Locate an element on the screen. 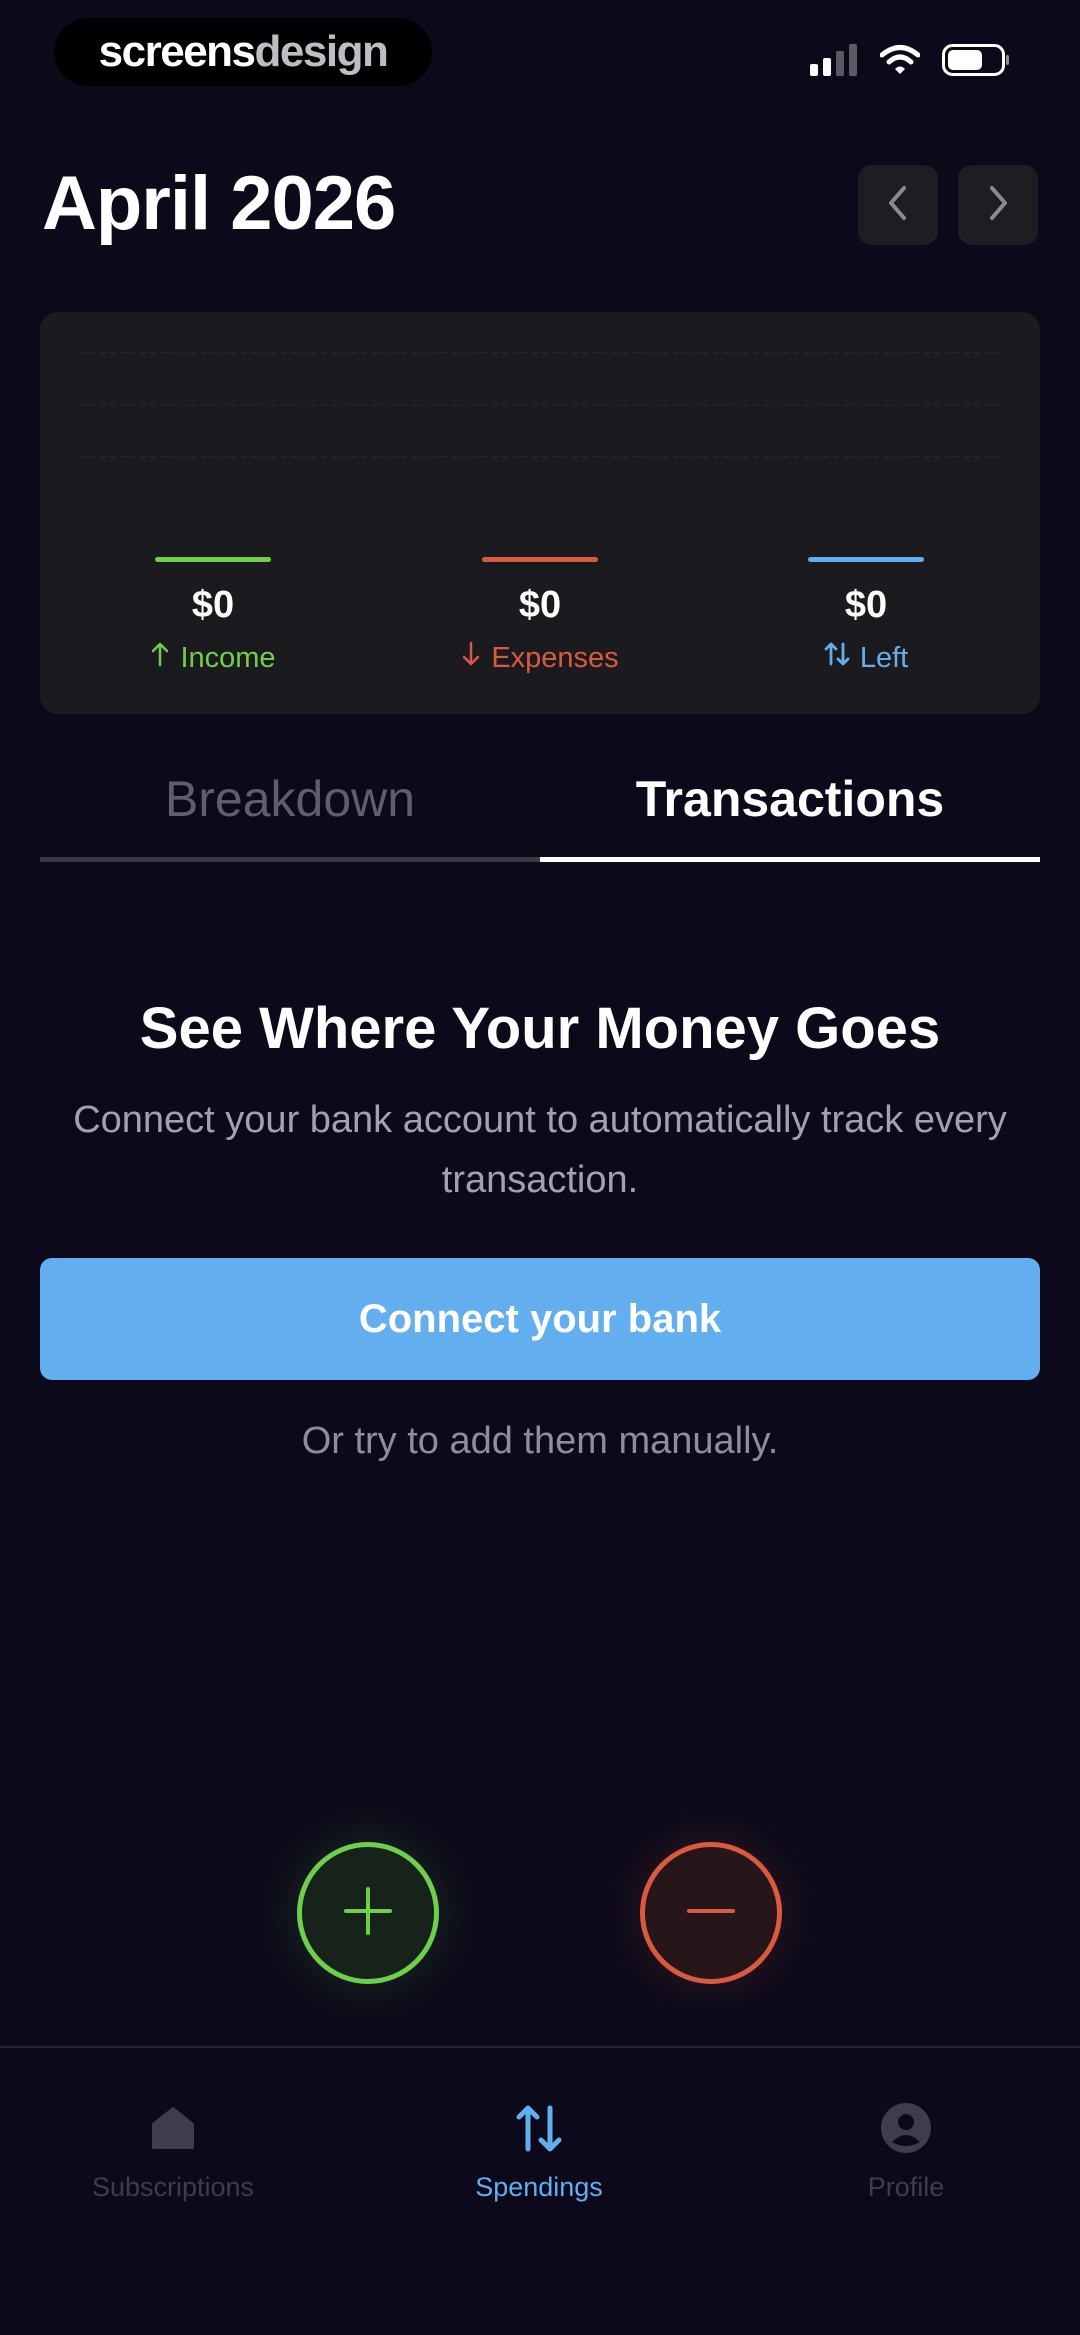 Image resolution: width=1080 pixels, height=2335 pixels. left-label-row: Left is located at coordinates (866, 658).